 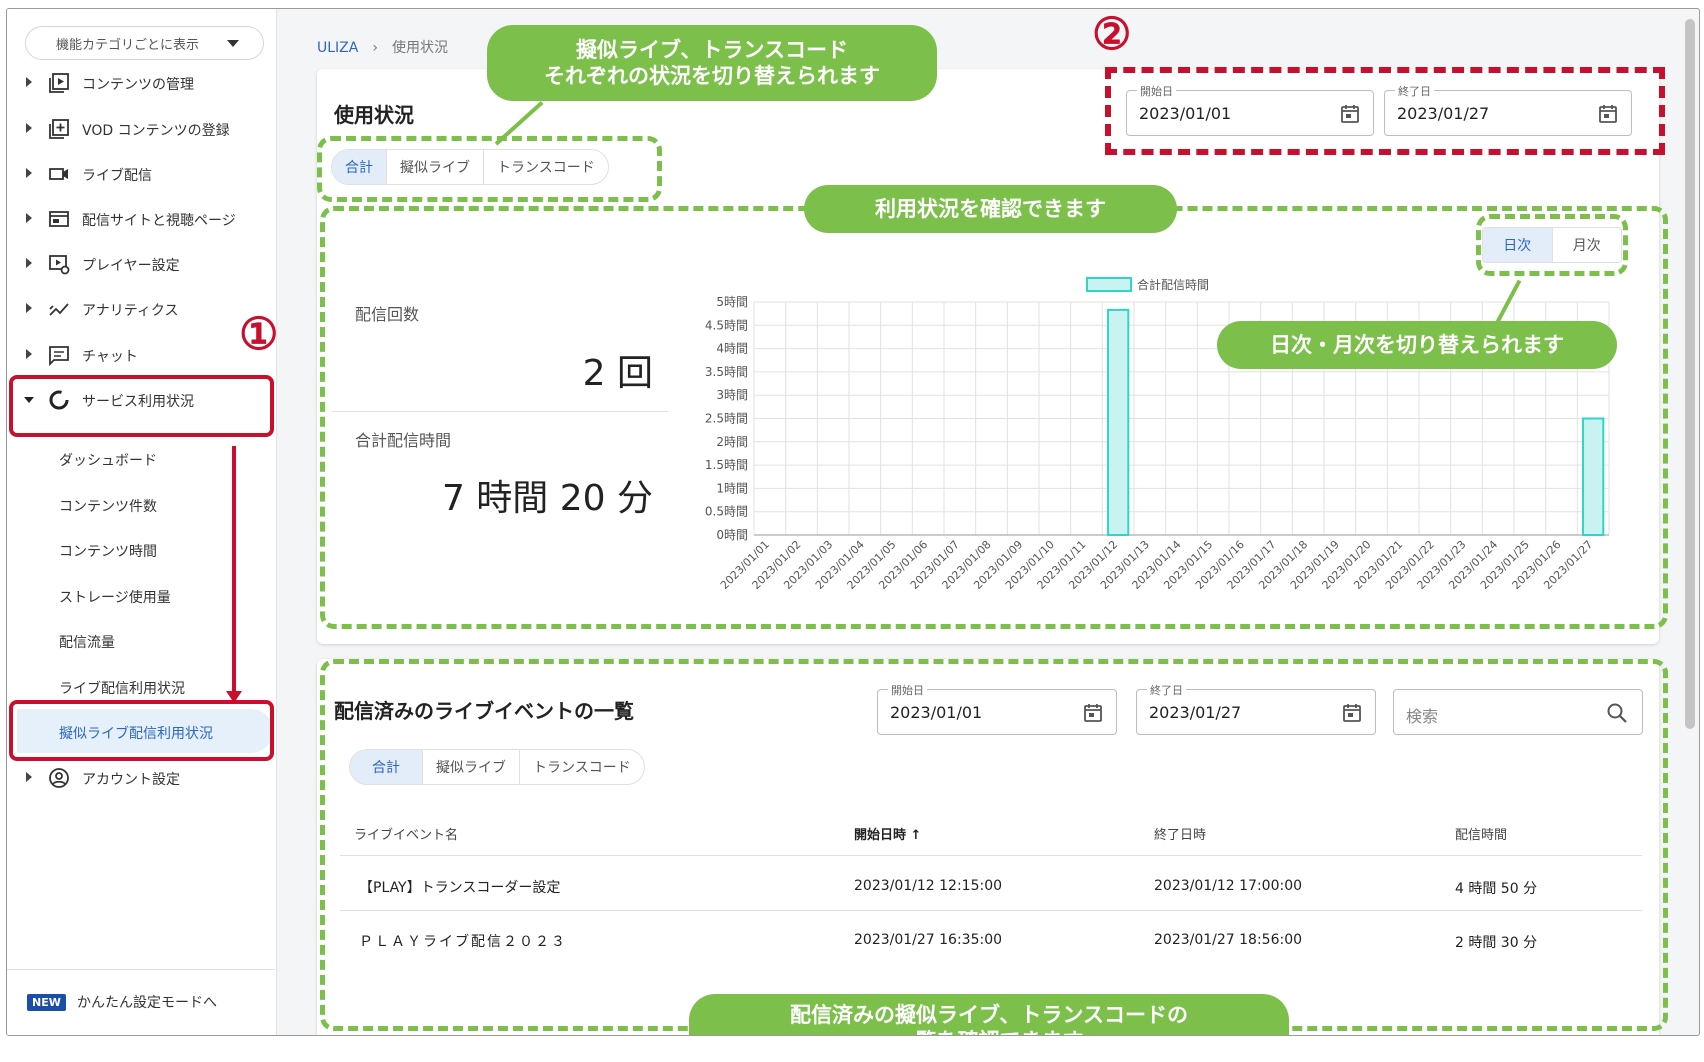 I want to click on annotation-number-2: ②, so click(x=1112, y=34).